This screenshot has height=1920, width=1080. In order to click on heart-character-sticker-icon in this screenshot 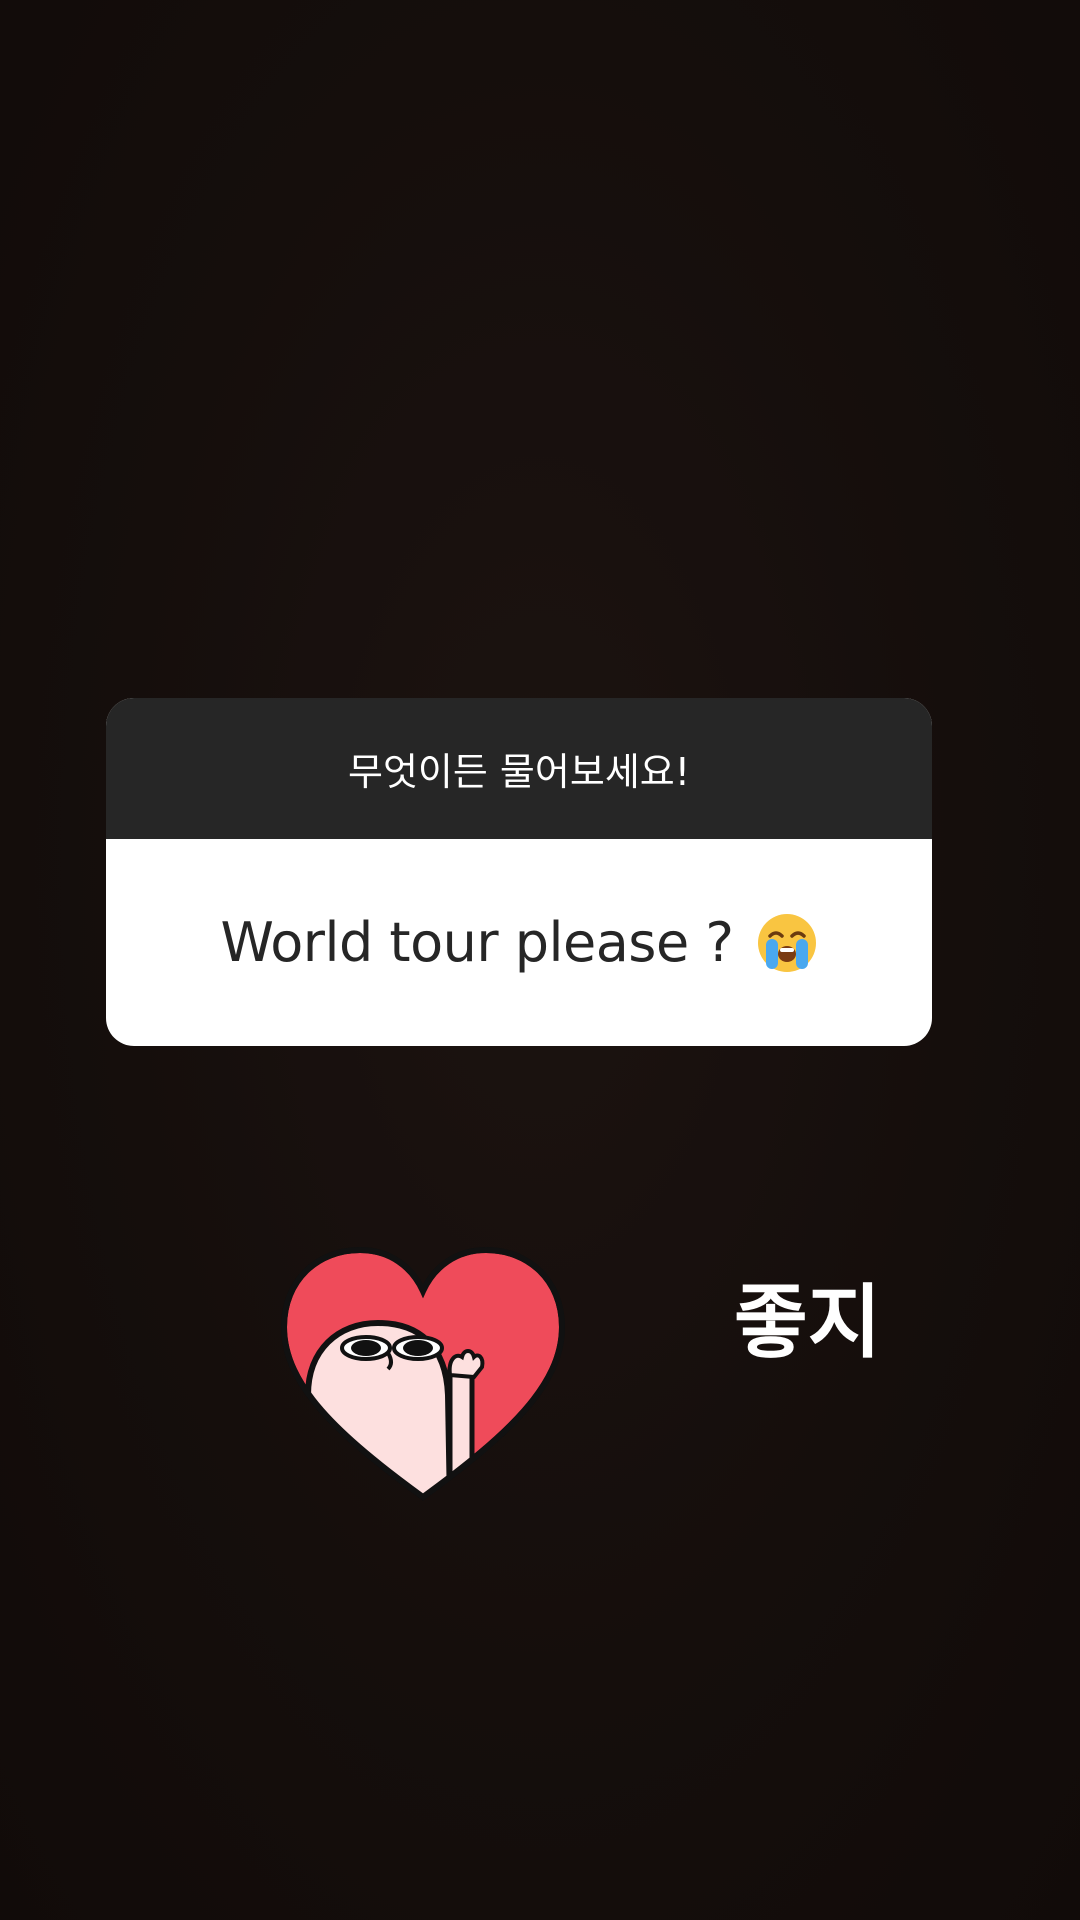, I will do `click(423, 1376)`.